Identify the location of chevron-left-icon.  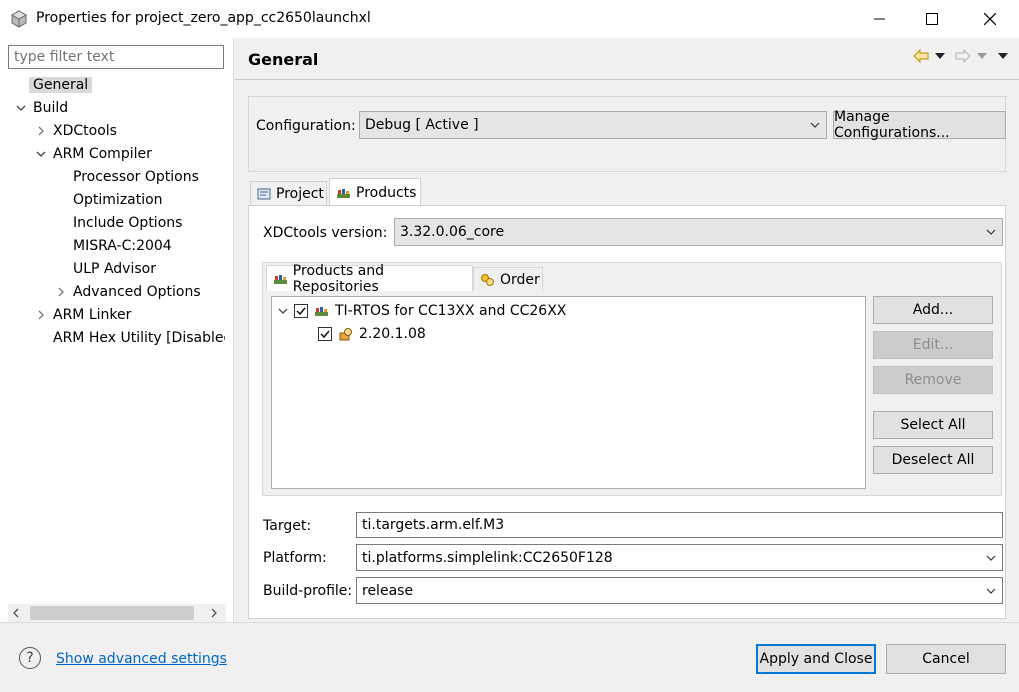
(16, 613).